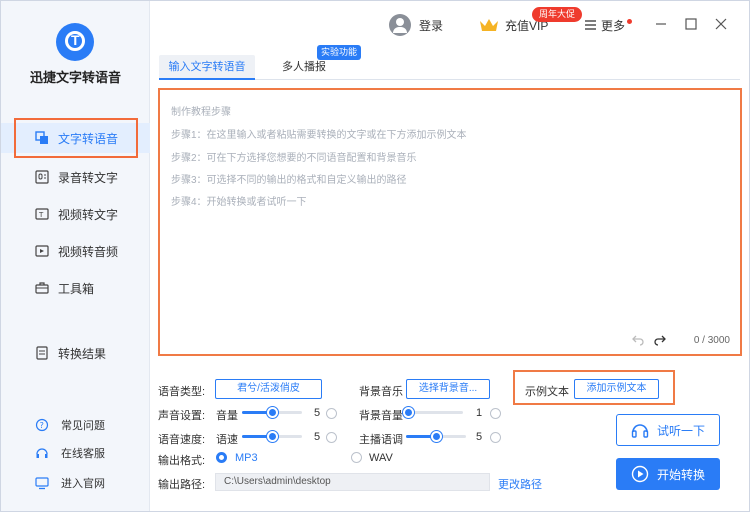  Describe the element at coordinates (227, 416) in the screenshot. I see `volume-label: 音量` at that location.